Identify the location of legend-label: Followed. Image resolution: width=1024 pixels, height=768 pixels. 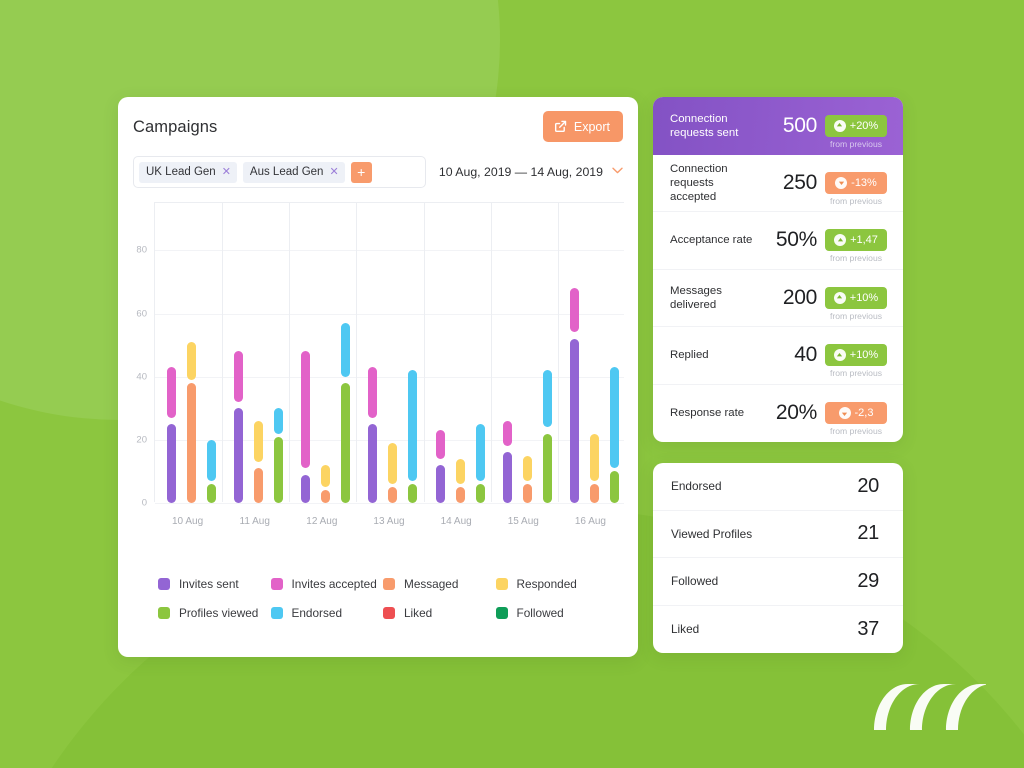
(540, 613).